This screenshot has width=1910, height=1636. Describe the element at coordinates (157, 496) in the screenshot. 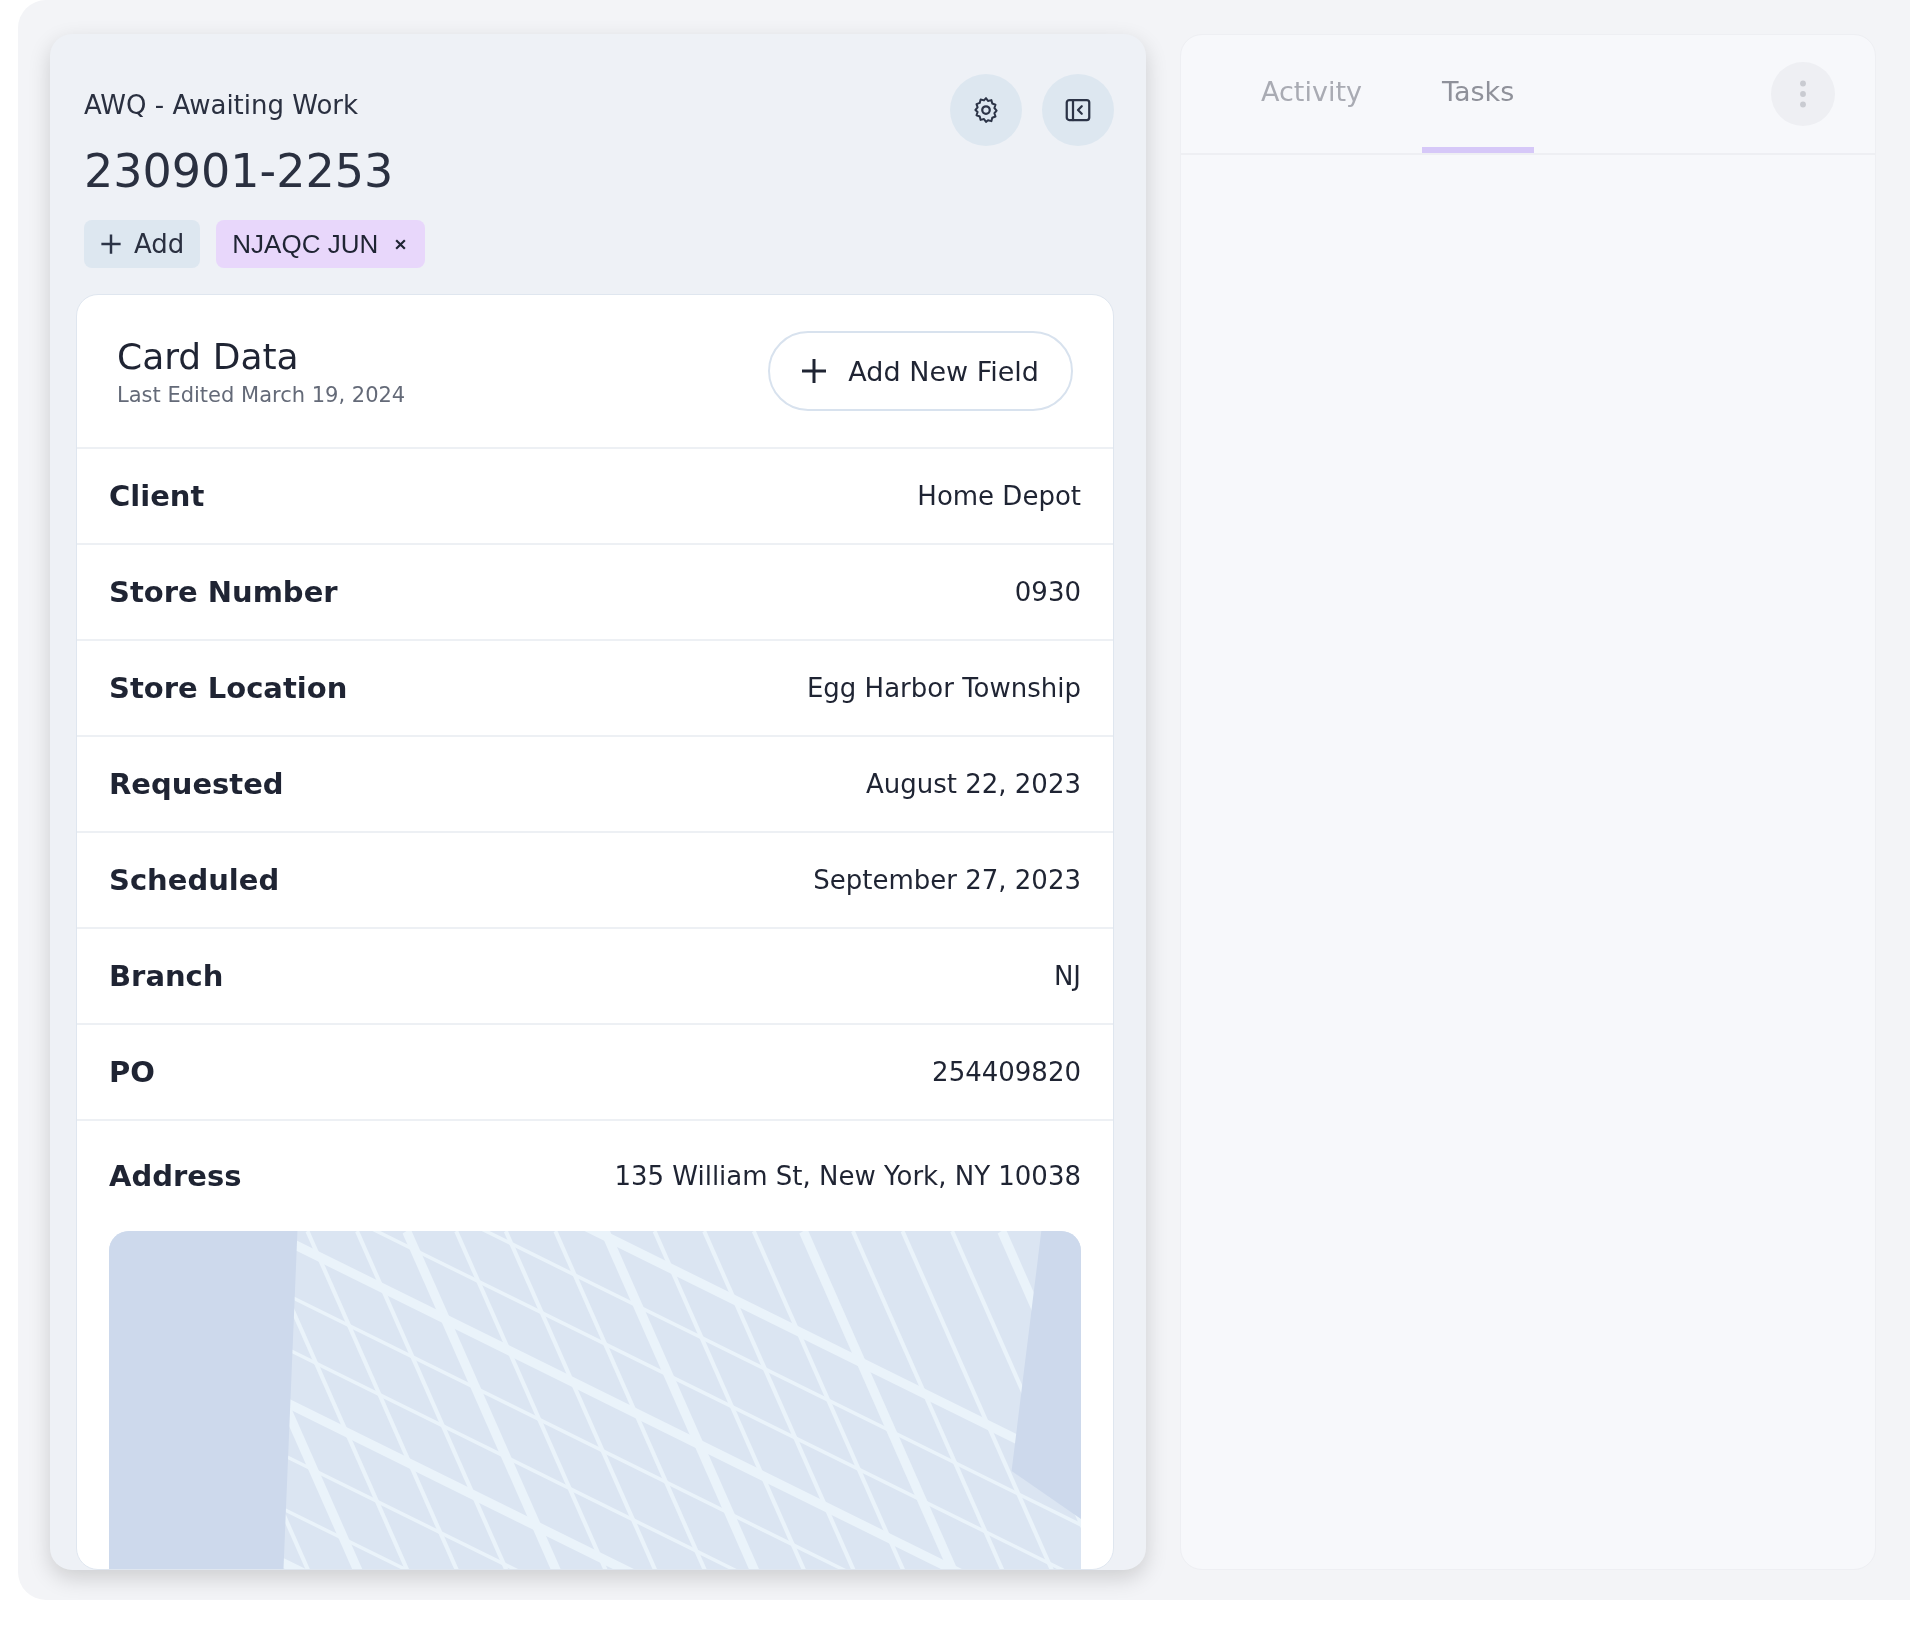

I see `field-label: Client` at that location.